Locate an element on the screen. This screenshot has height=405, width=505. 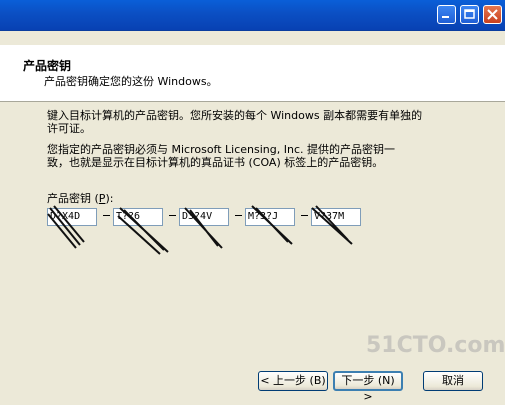
close-icon is located at coordinates (492, 14).